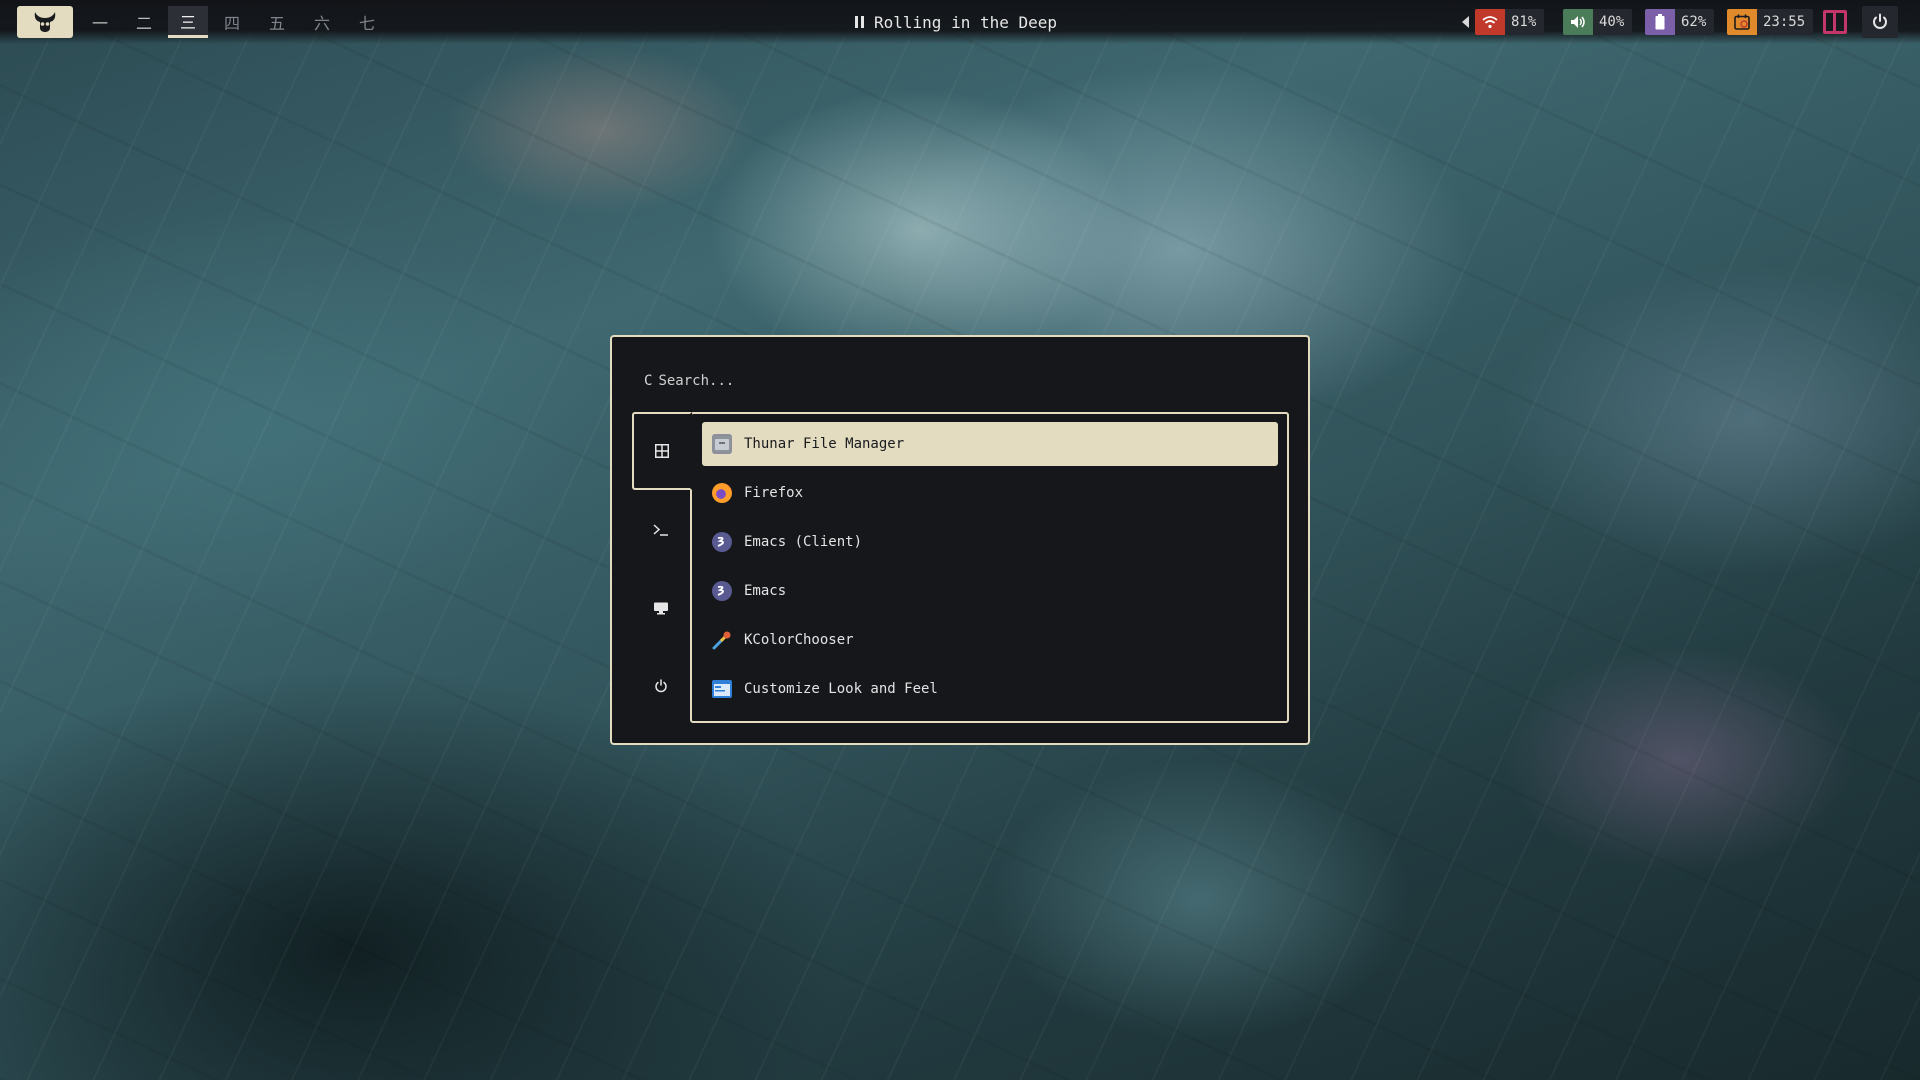 The height and width of the screenshot is (1080, 1920). What do you see at coordinates (990, 493) in the screenshot?
I see `app-item-firefox: Firefox` at bounding box center [990, 493].